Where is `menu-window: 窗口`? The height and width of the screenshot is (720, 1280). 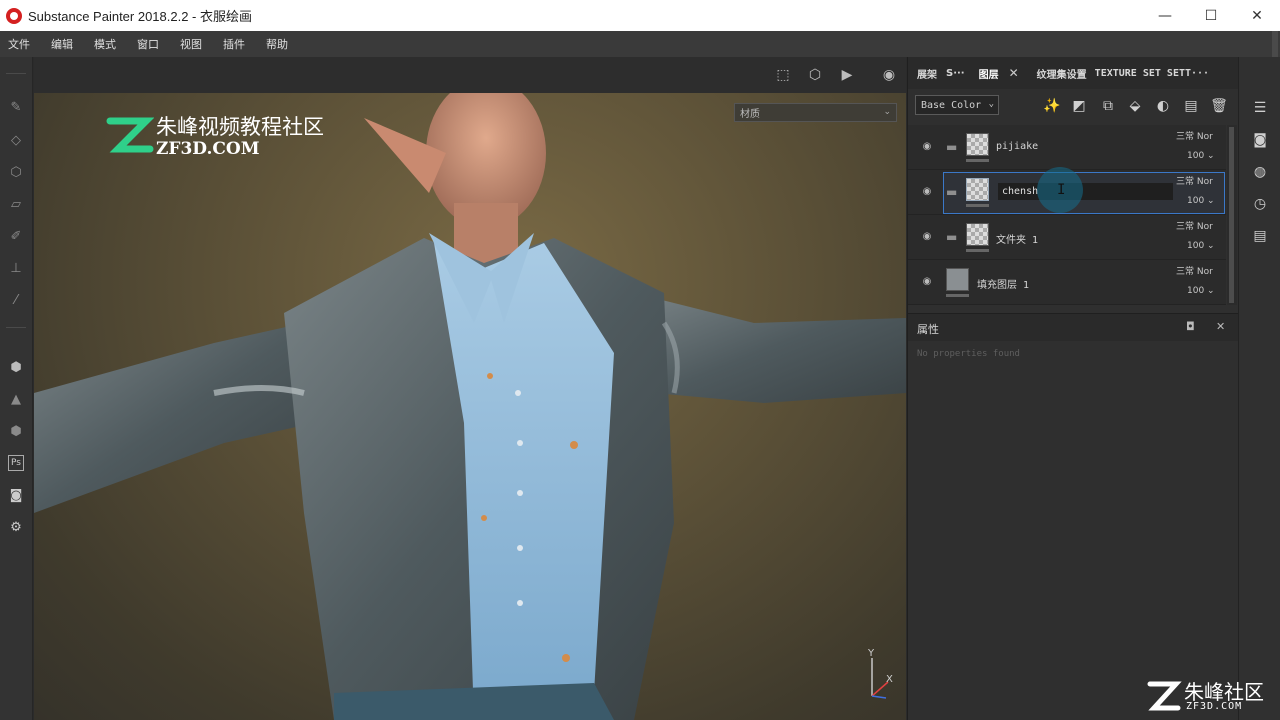 menu-window: 窗口 is located at coordinates (148, 44).